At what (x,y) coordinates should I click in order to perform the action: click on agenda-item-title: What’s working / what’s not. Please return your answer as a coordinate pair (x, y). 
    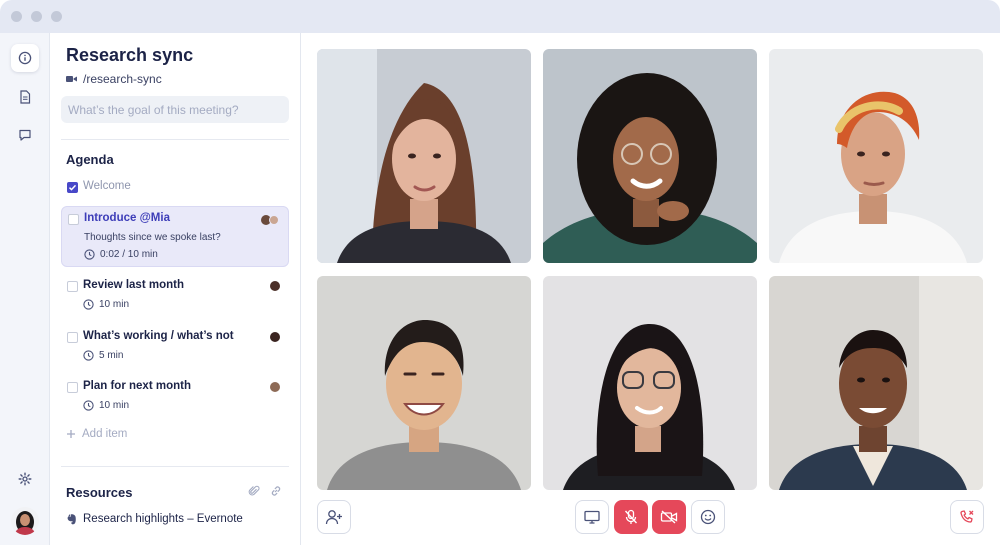
    Looking at the image, I should click on (158, 336).